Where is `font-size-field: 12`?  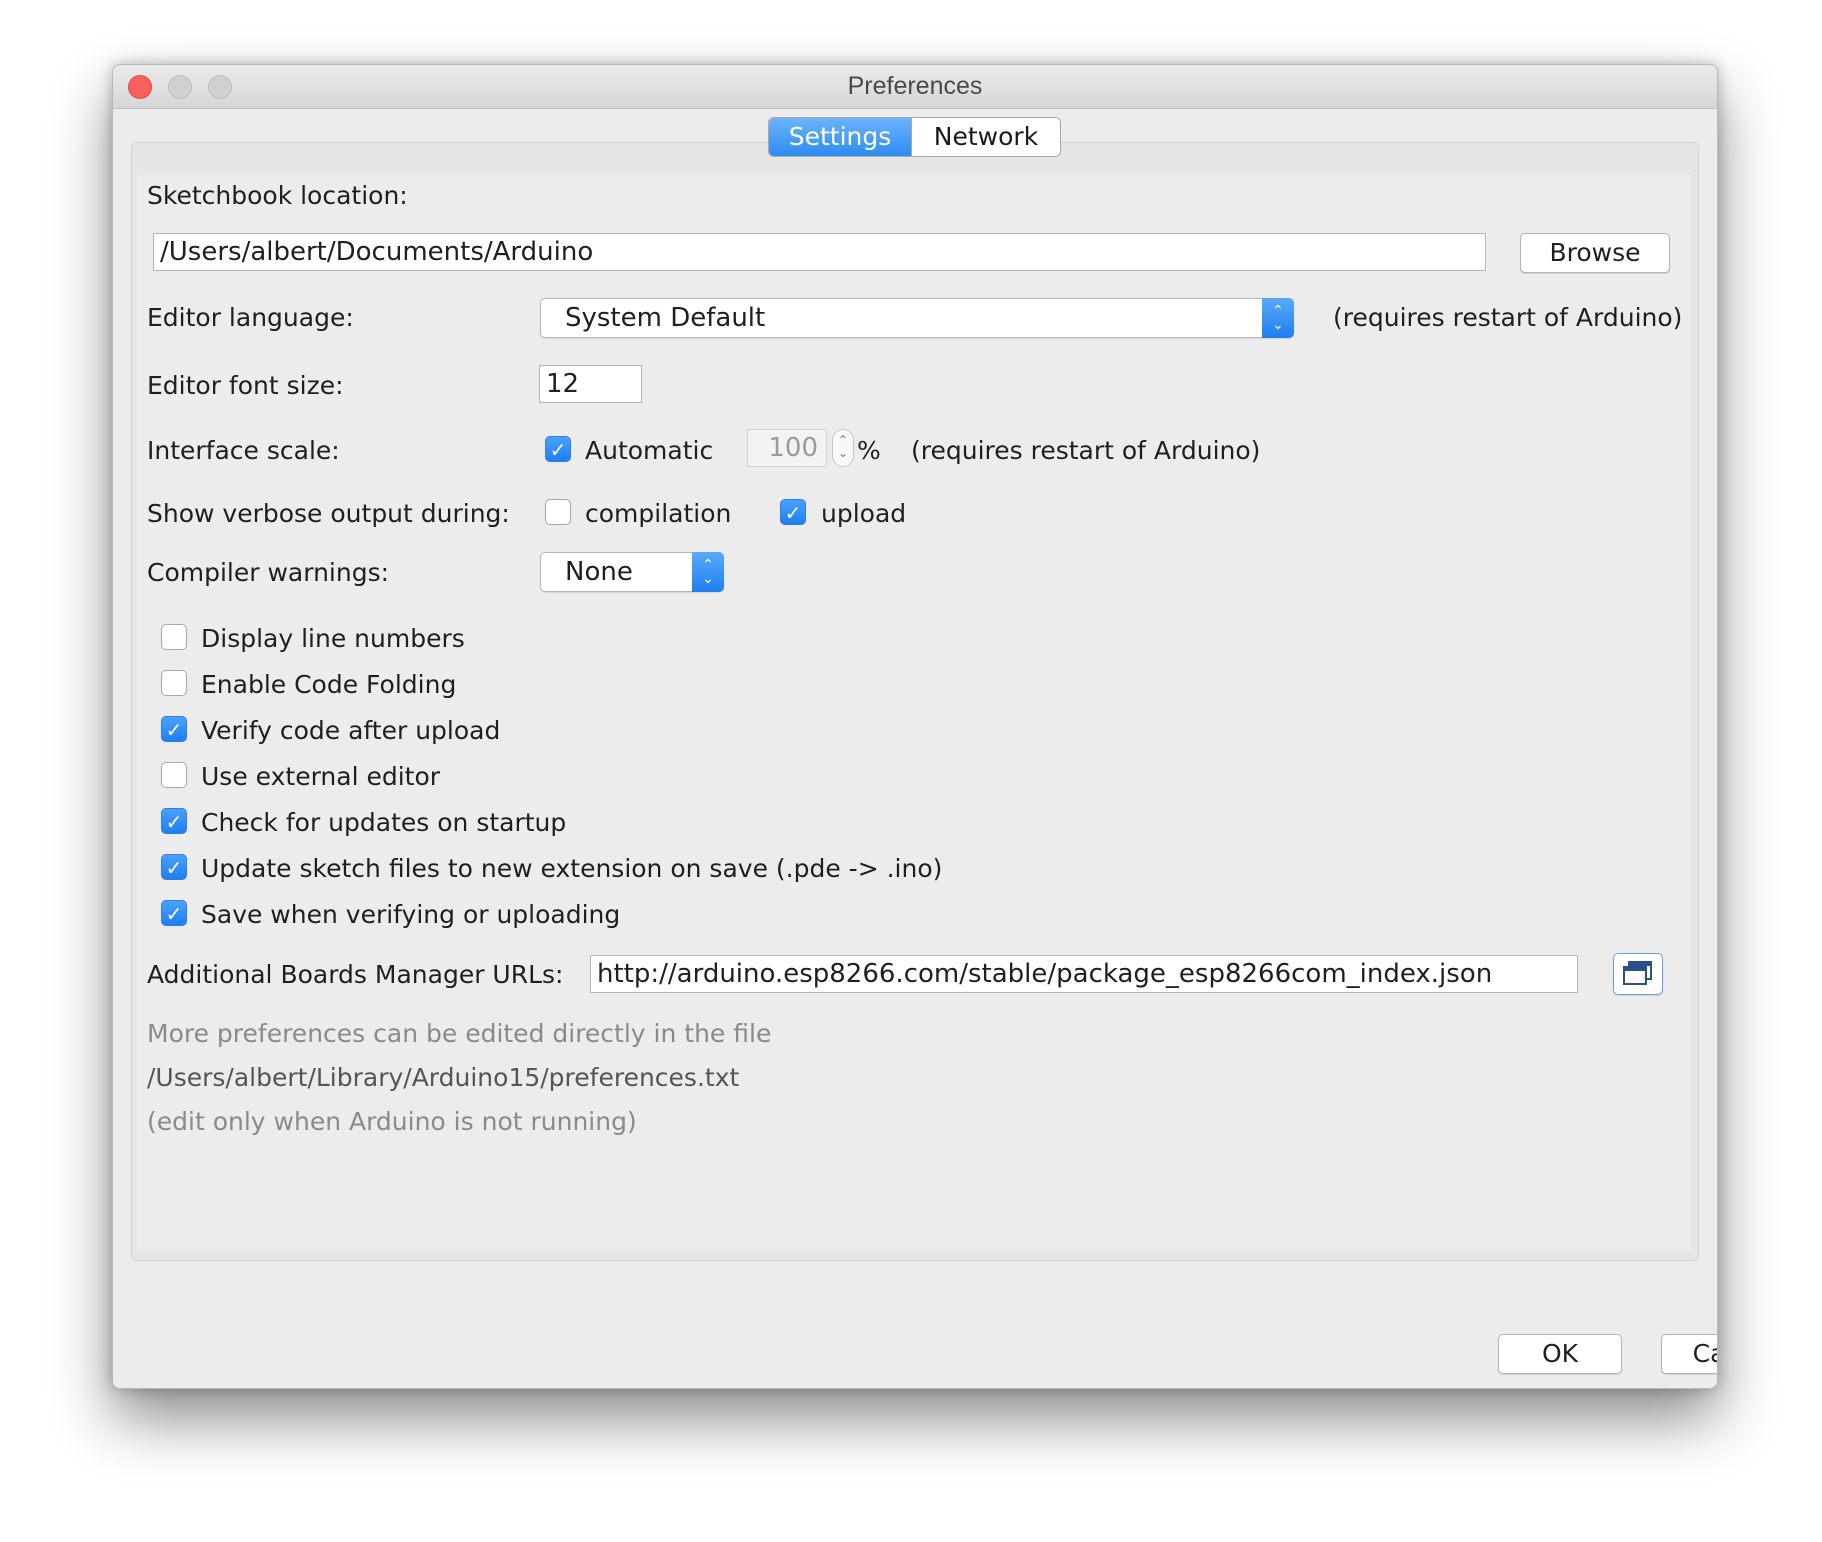 font-size-field: 12 is located at coordinates (590, 384).